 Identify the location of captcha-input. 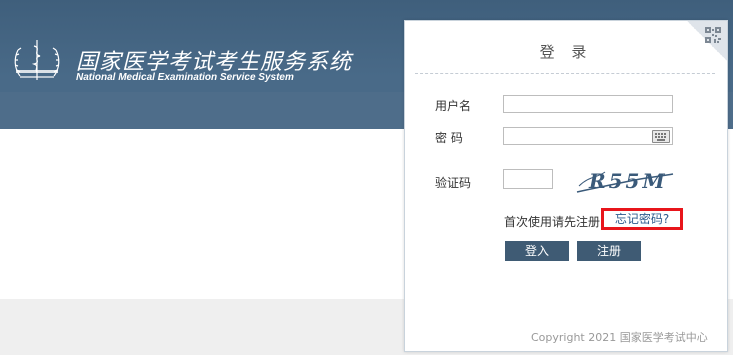
(528, 179).